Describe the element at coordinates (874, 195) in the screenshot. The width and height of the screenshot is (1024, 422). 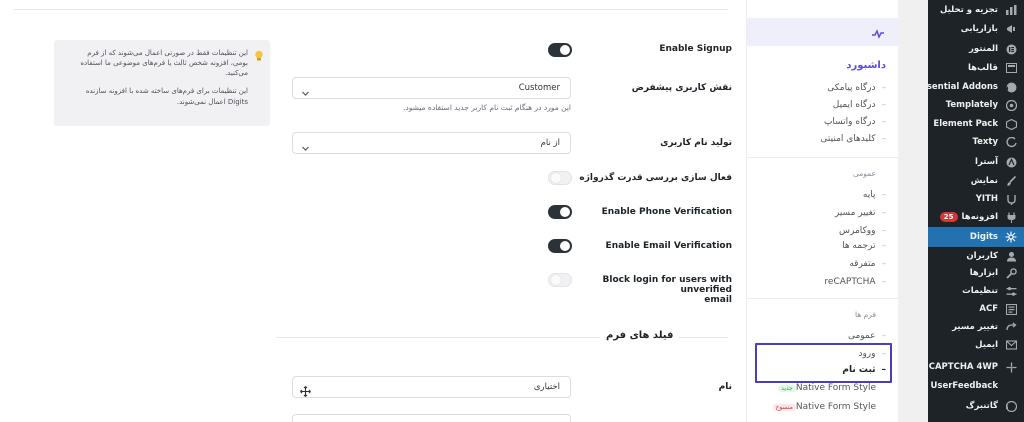
I see `nav-link-basic: –پایه` at that location.